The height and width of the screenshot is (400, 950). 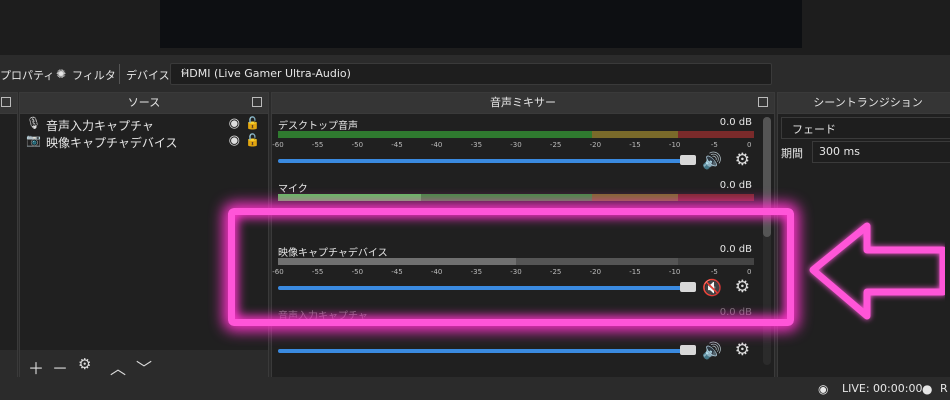 What do you see at coordinates (471, 74) in the screenshot?
I see `device-select: HDMI (Live Gamer Ultra-Audio) ◇` at bounding box center [471, 74].